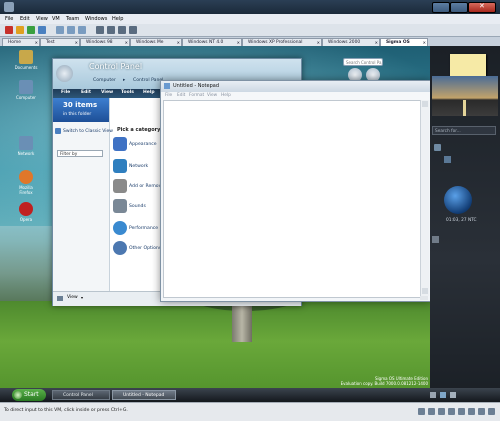 The height and width of the screenshot is (421, 500). What do you see at coordinates (424, 298) in the screenshot?
I see `resize-grip` at bounding box center [424, 298].